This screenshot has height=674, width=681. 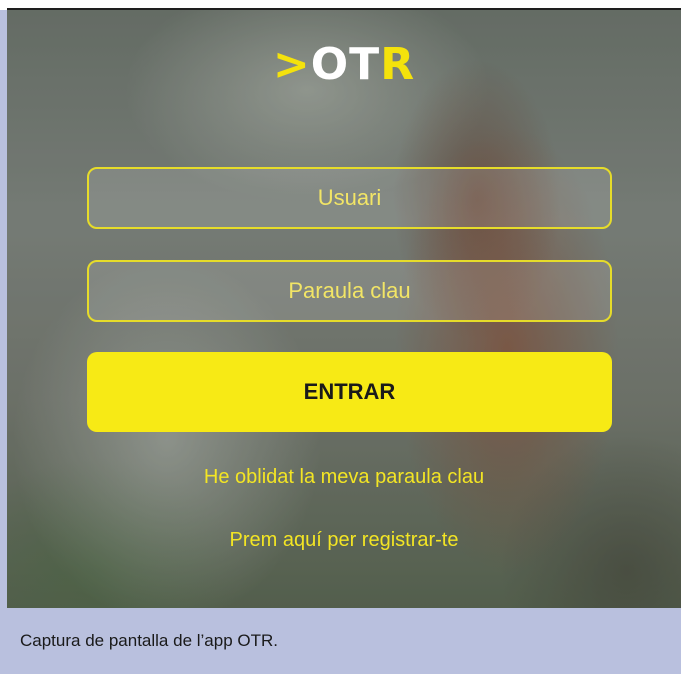 What do you see at coordinates (340, 641) in the screenshot?
I see `figure-caption: Captura de pantalla de l’app OTR.` at bounding box center [340, 641].